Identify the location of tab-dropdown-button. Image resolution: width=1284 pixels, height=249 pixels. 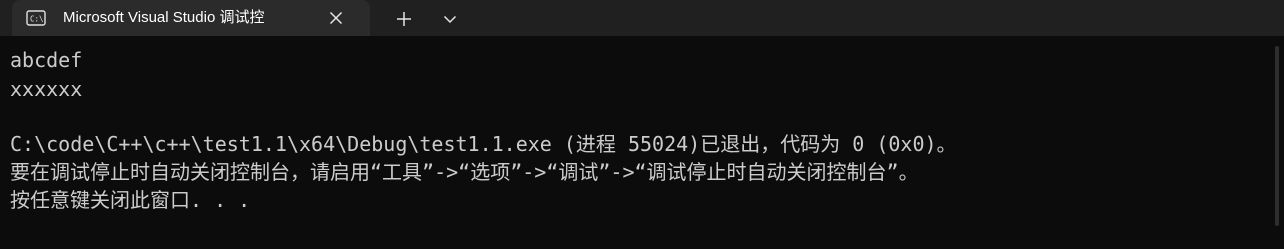
(450, 19).